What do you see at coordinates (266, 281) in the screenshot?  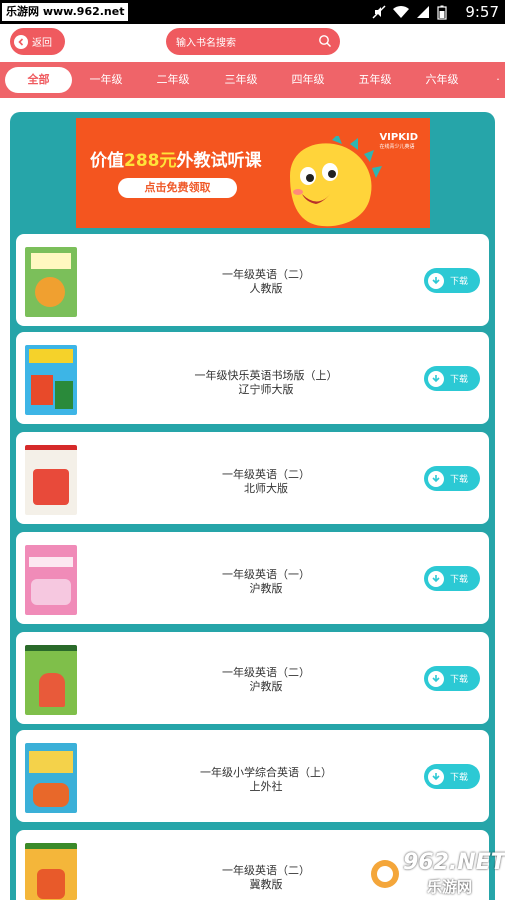 I see `book-title: 一年级英语（二） 人教版` at bounding box center [266, 281].